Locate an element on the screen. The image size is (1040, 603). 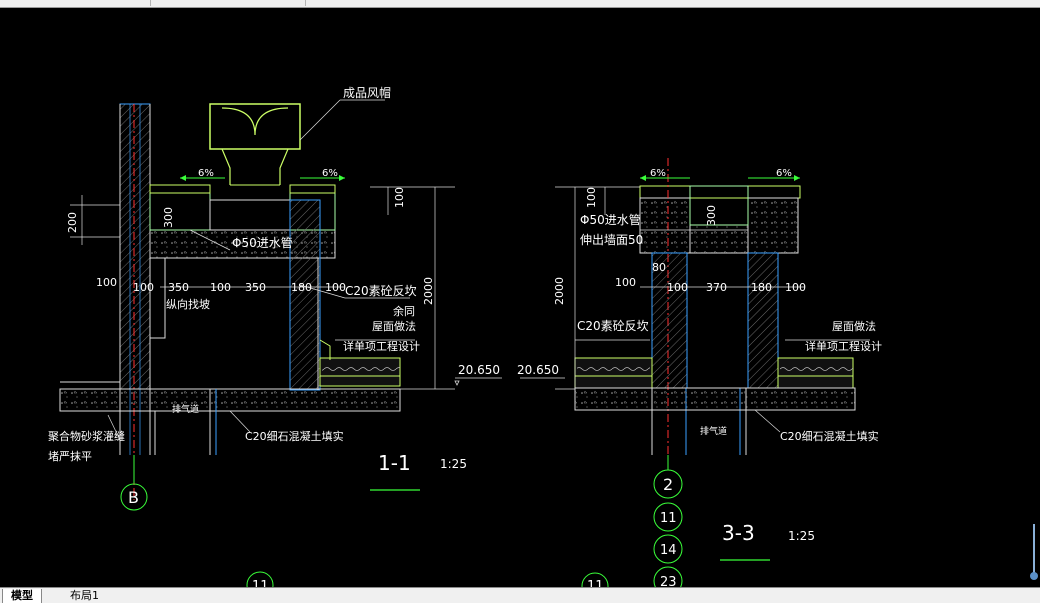
zoom-slider-track is located at coordinates (1034, 549).